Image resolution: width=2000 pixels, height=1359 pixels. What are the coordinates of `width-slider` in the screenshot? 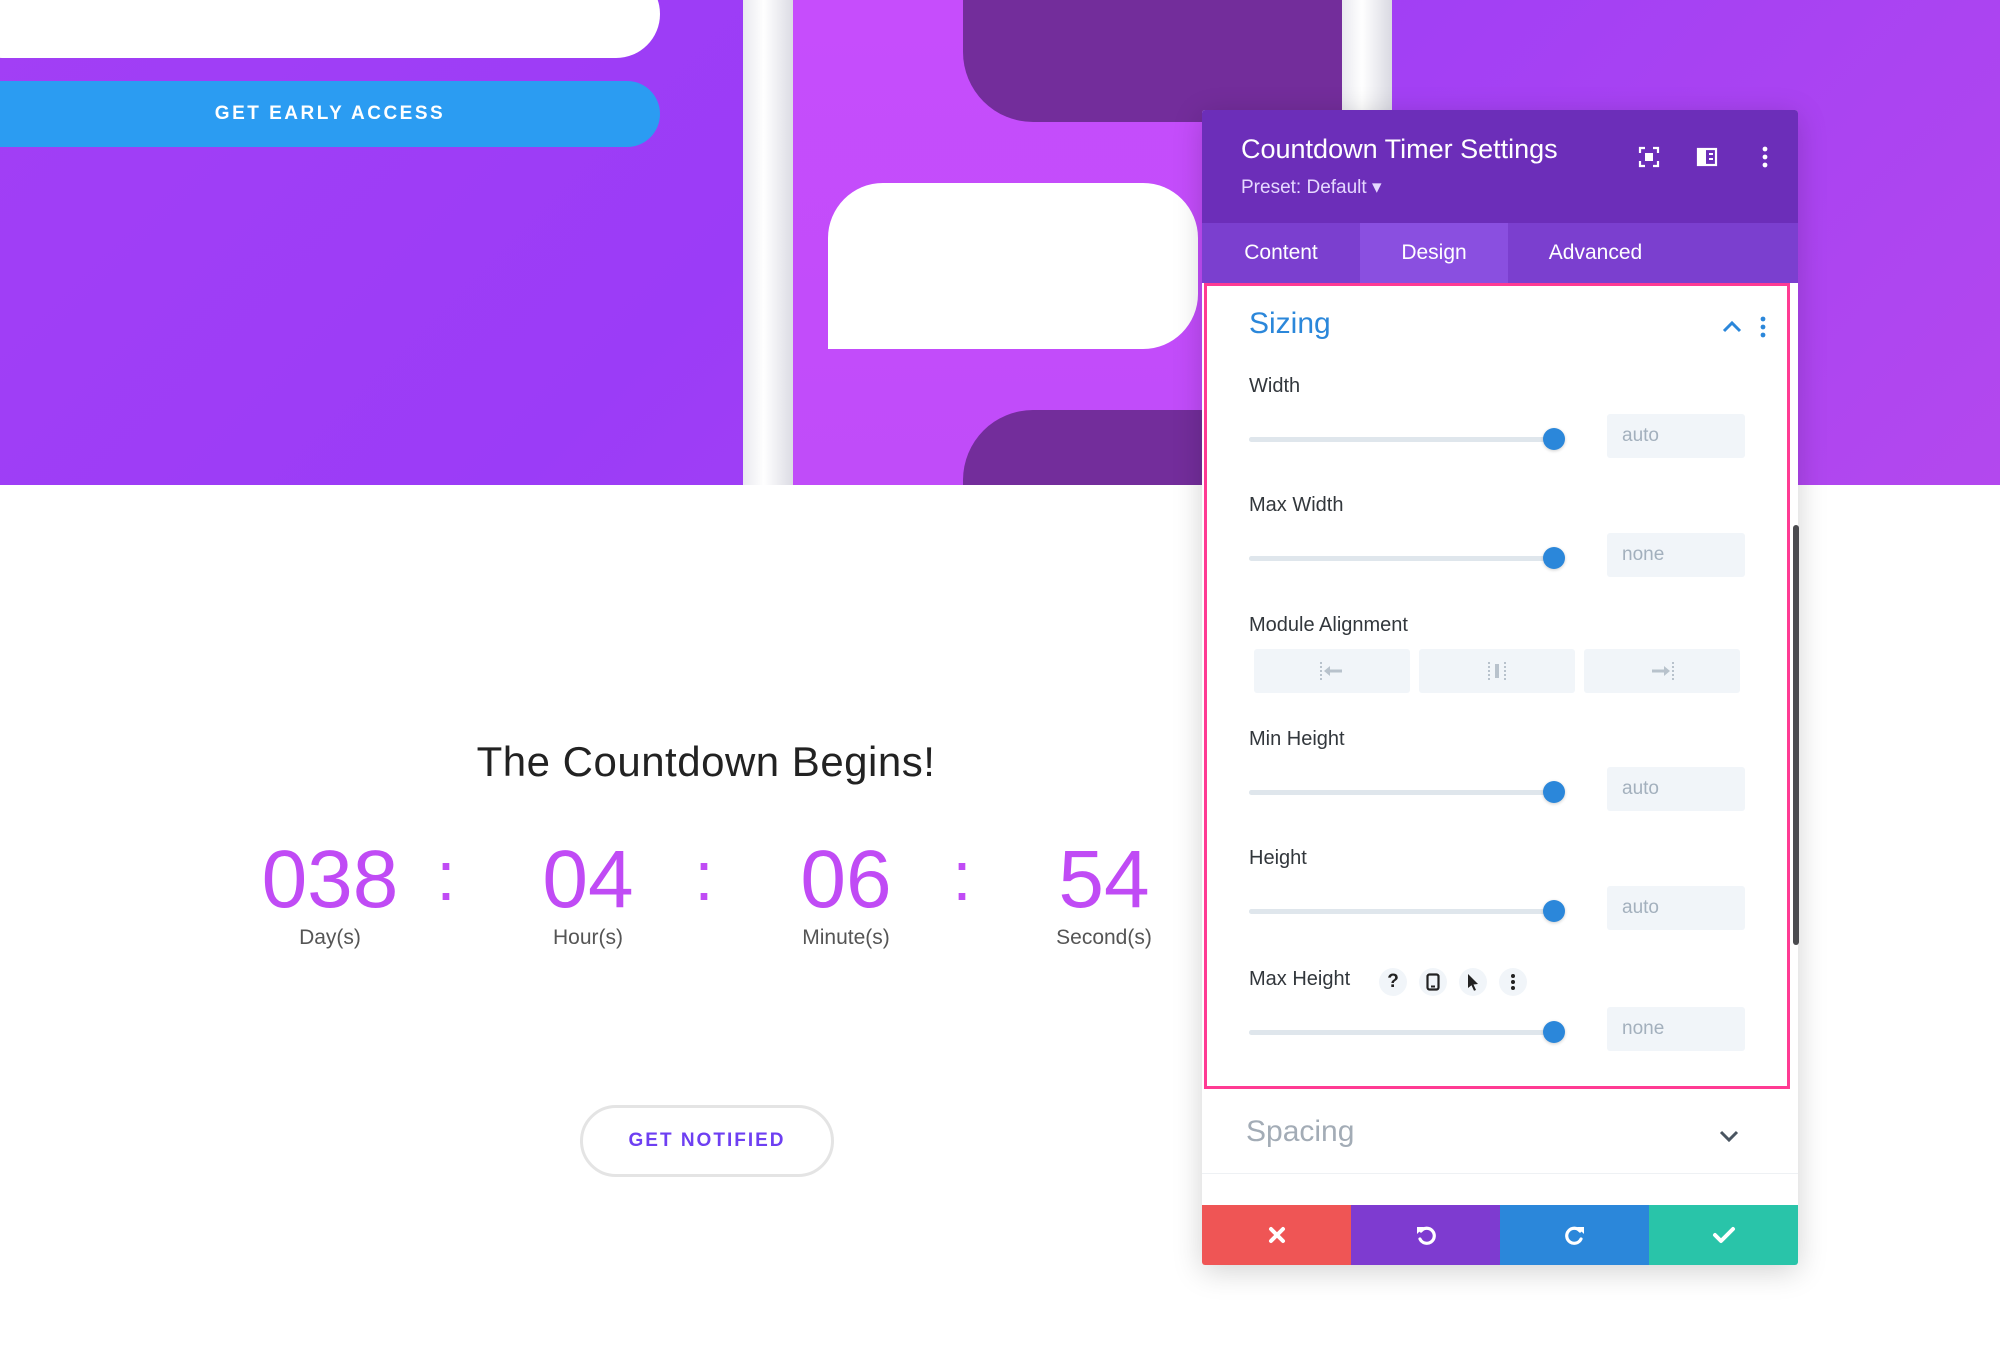 It's located at (1407, 439).